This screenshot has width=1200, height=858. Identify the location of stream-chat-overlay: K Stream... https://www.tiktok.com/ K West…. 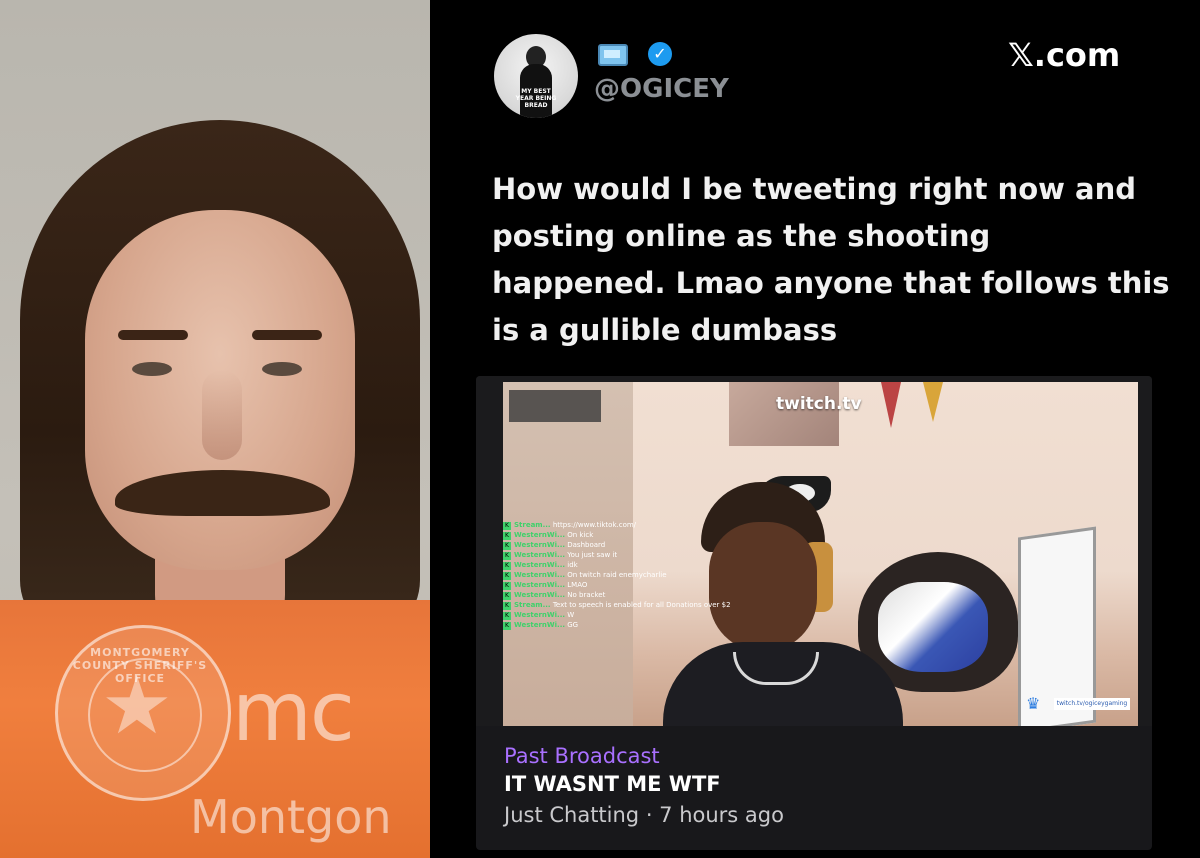
(617, 575).